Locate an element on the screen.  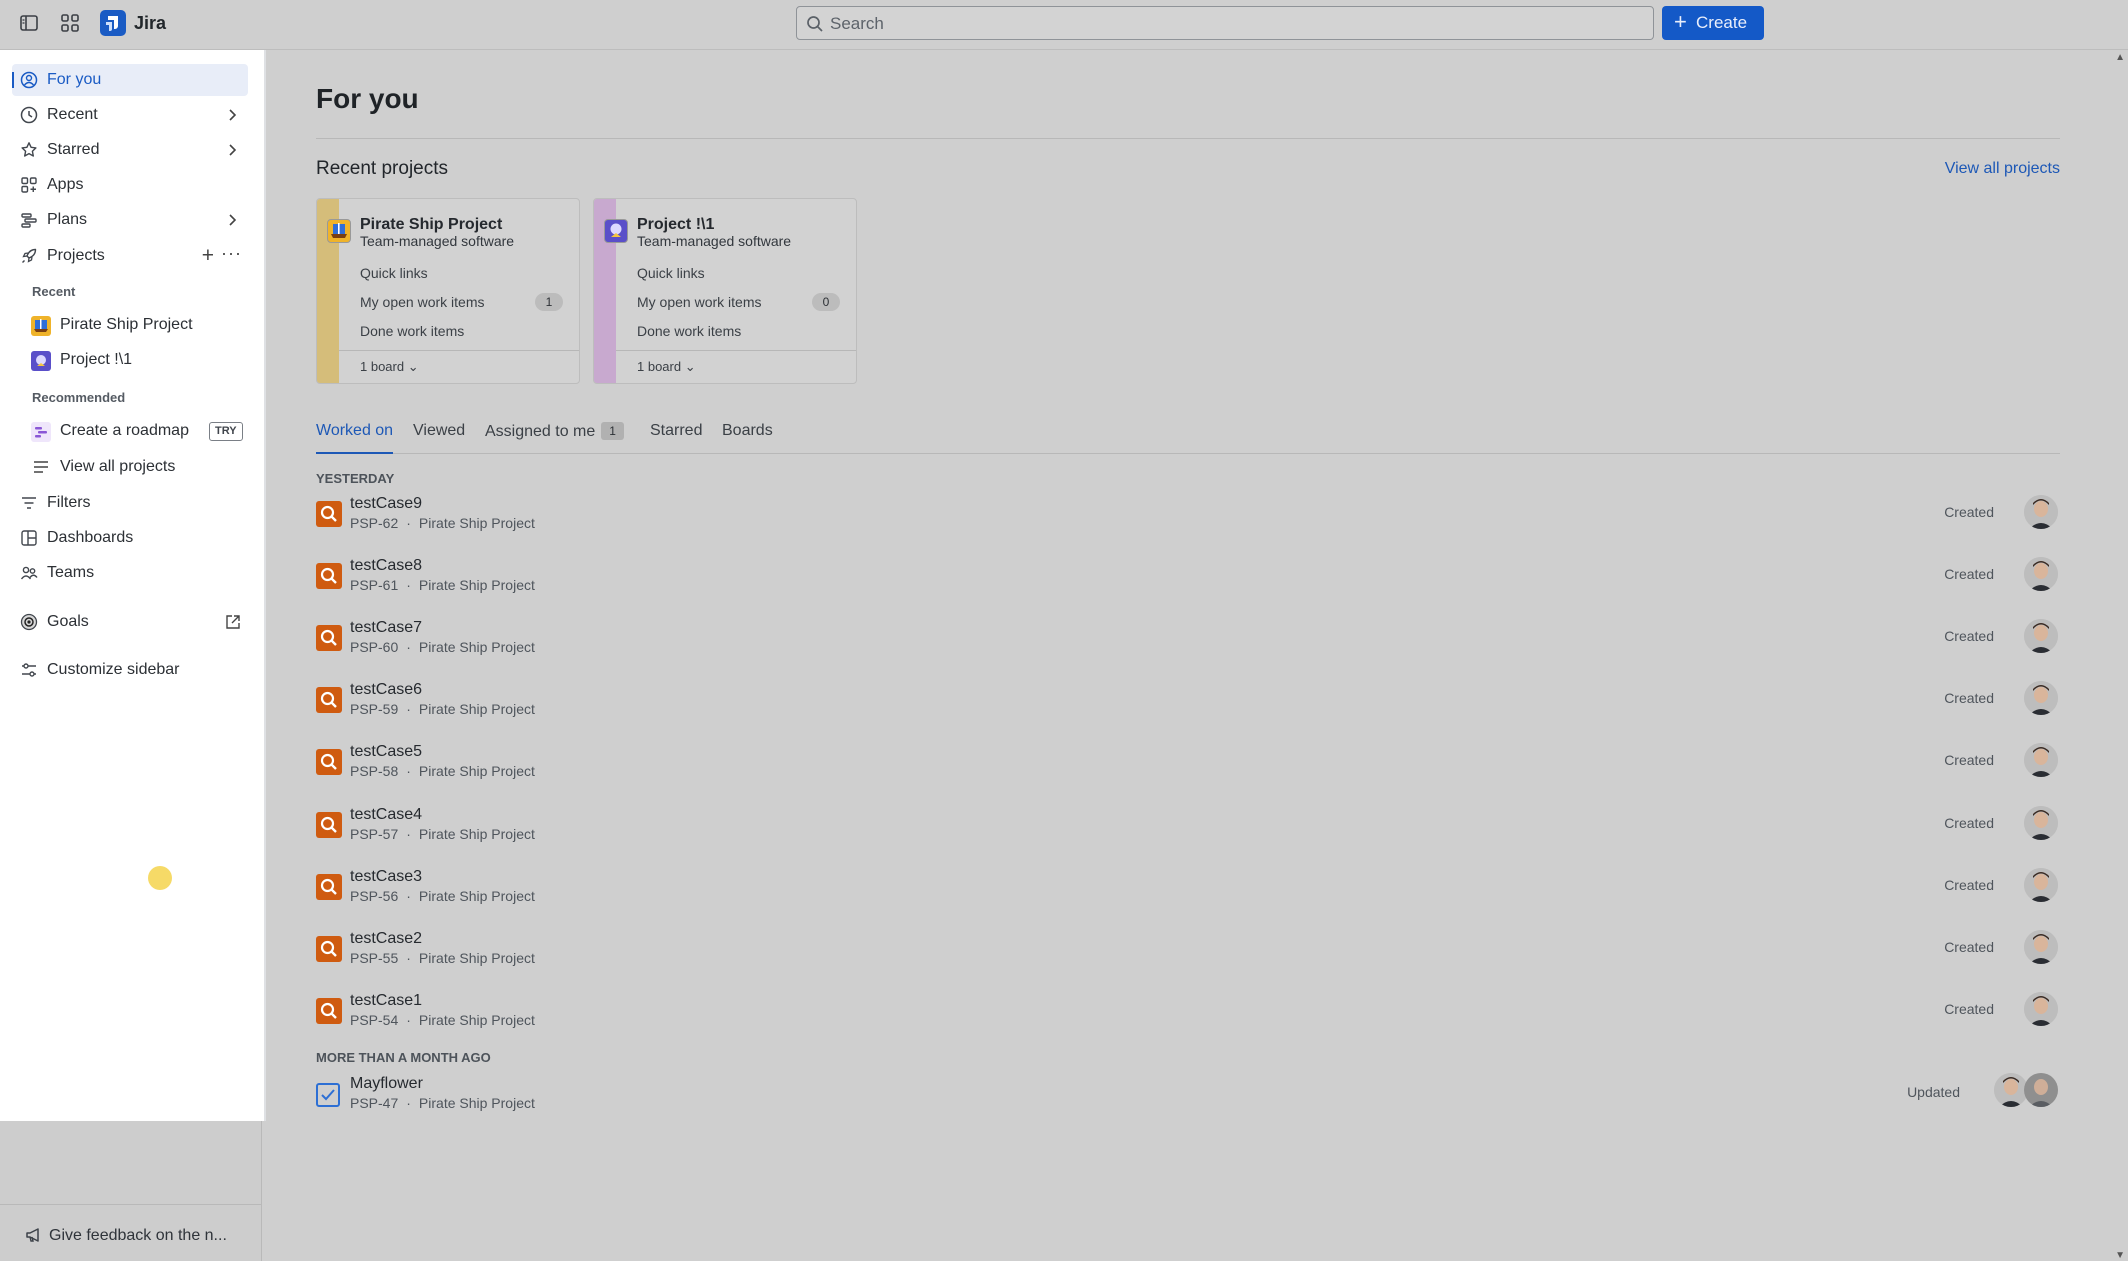
scroll-down-arrow-icon: ▼ is located at coordinates (2120, 1255).